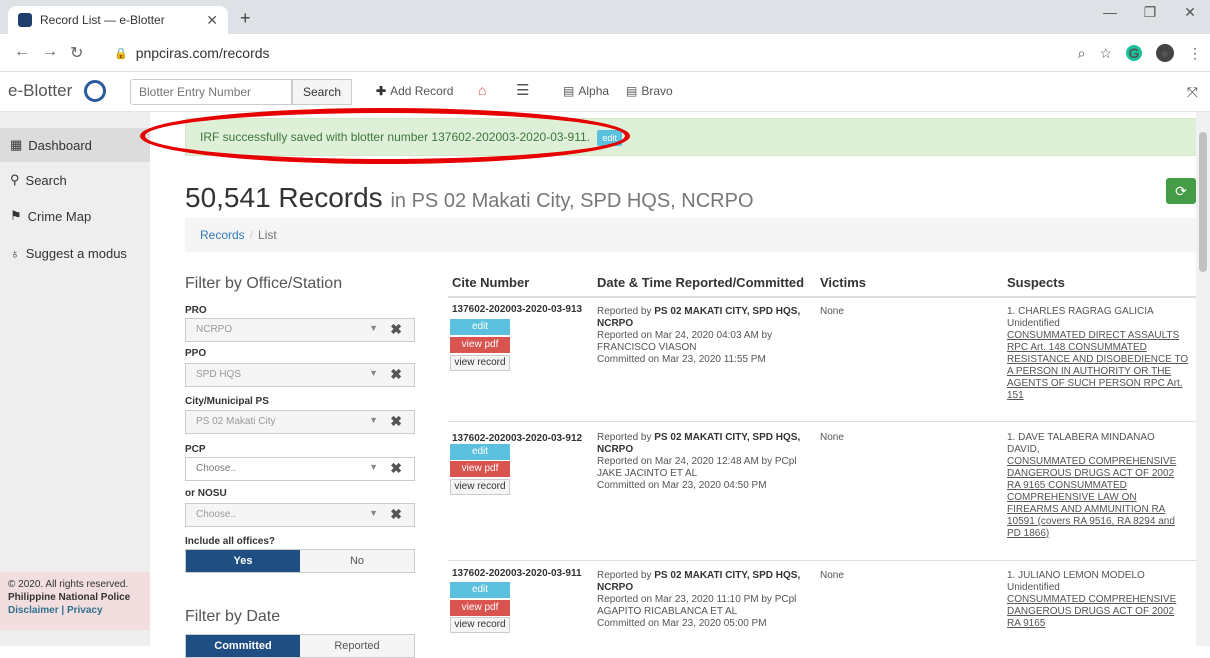 The image size is (1210, 658). I want to click on scrollbar-thumb, so click(1203, 202).